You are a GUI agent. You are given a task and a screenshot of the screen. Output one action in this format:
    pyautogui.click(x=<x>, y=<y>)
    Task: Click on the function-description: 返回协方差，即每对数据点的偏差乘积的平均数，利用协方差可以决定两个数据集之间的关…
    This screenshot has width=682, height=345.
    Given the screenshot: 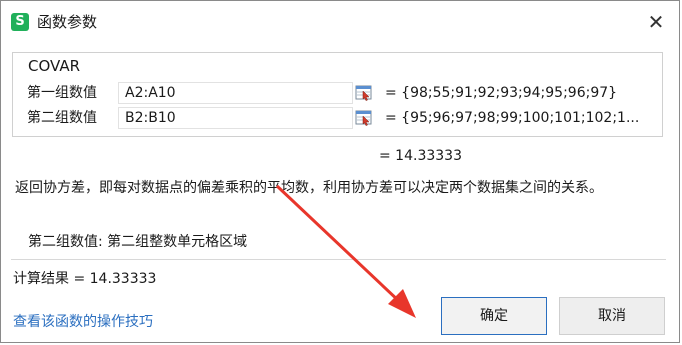 What is the action you would take?
    pyautogui.click(x=309, y=188)
    